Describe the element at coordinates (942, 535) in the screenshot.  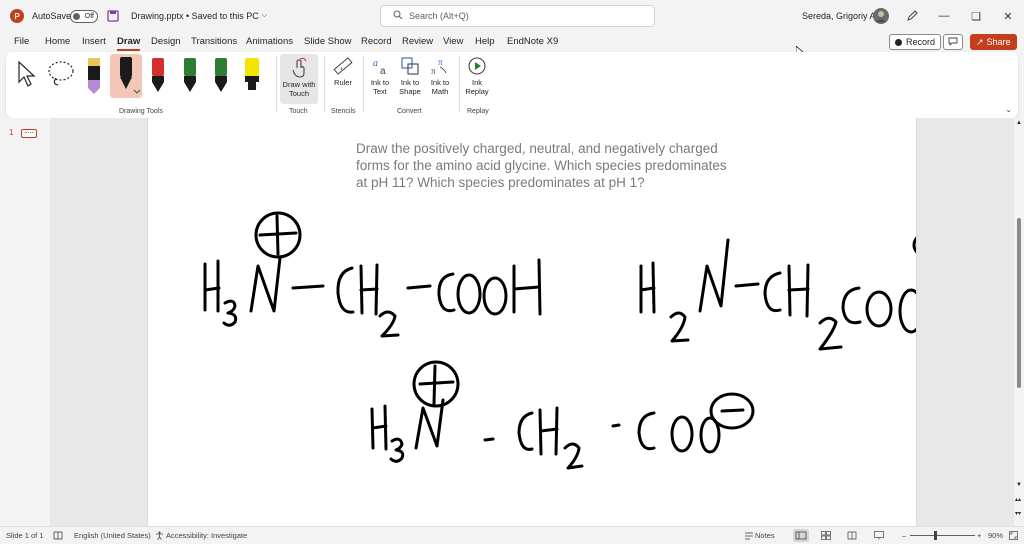
I see `zoom-slider` at that location.